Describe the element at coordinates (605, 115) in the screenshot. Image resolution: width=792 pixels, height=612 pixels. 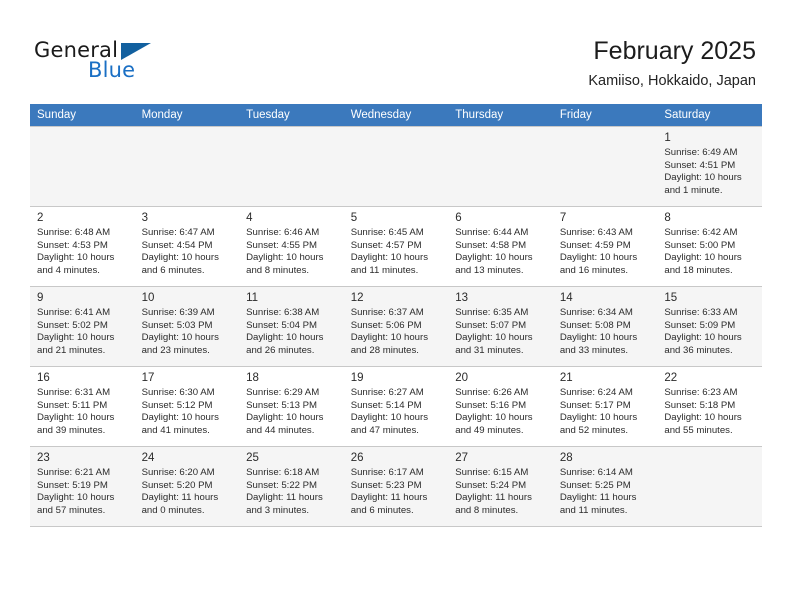
I see `weekday-header-friday: Friday` at that location.